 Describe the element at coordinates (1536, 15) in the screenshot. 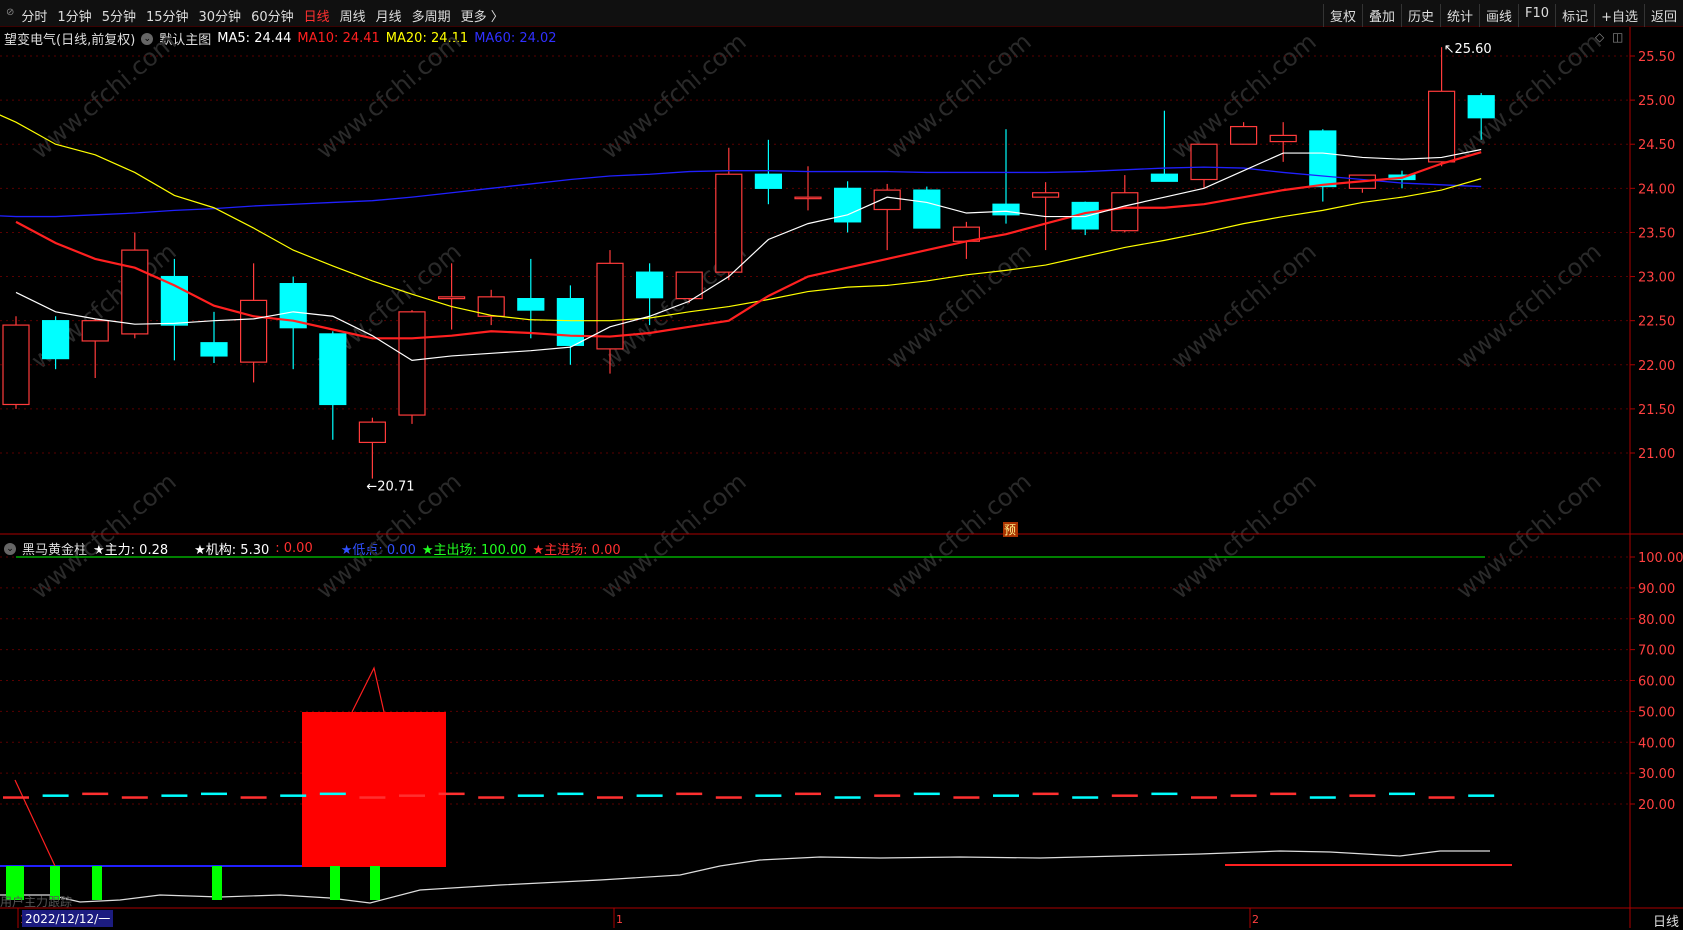

I see `toolbar-action-5: F10` at that location.